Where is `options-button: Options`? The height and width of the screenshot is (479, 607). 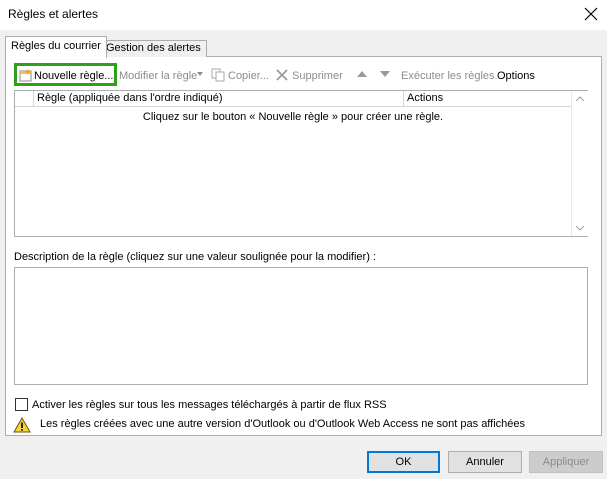 options-button: Options is located at coordinates (516, 76).